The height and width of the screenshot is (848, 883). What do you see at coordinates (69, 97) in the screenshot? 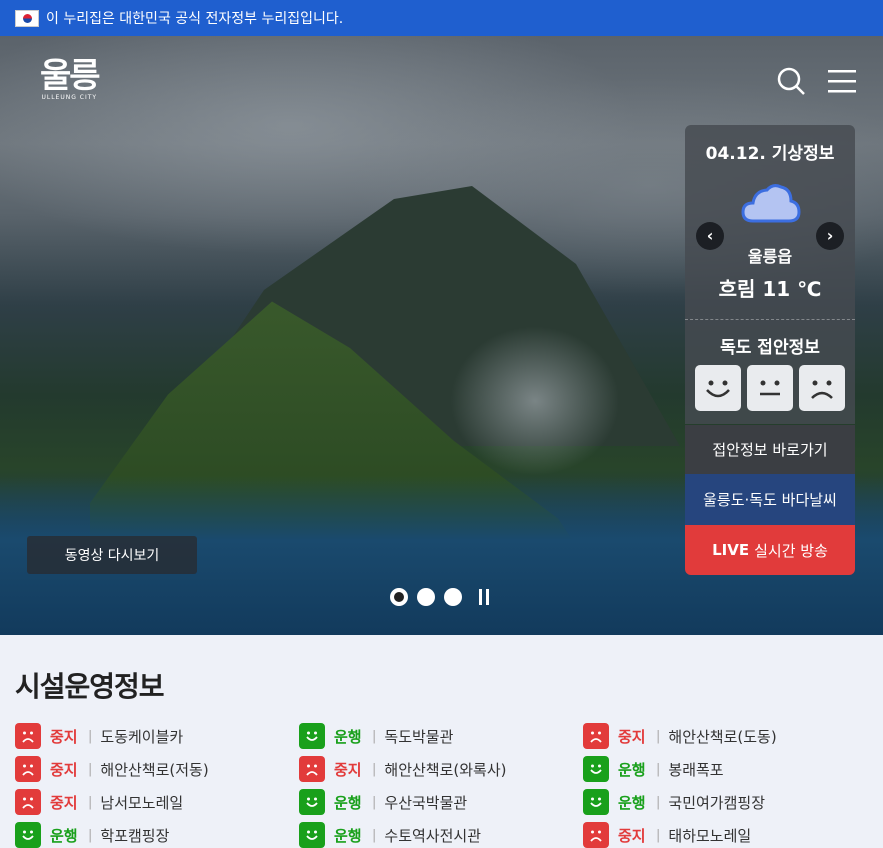
I see `logo-sub-text: ULLEUNG CITY` at bounding box center [69, 97].